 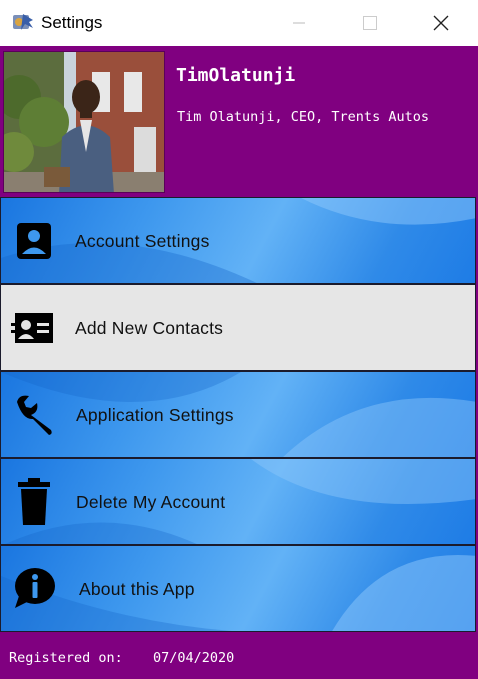 I want to click on menu-item-application-settings: Application Settings, so click(x=238, y=414).